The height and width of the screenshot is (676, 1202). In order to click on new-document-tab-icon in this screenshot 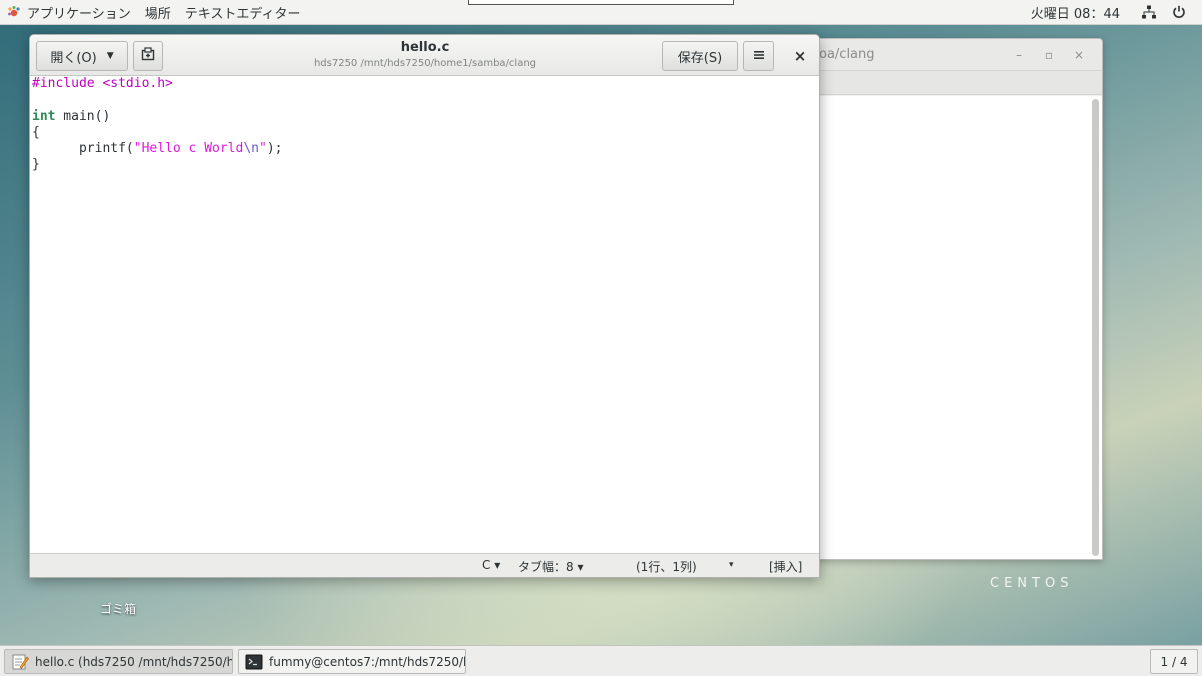, I will do `click(148, 56)`.